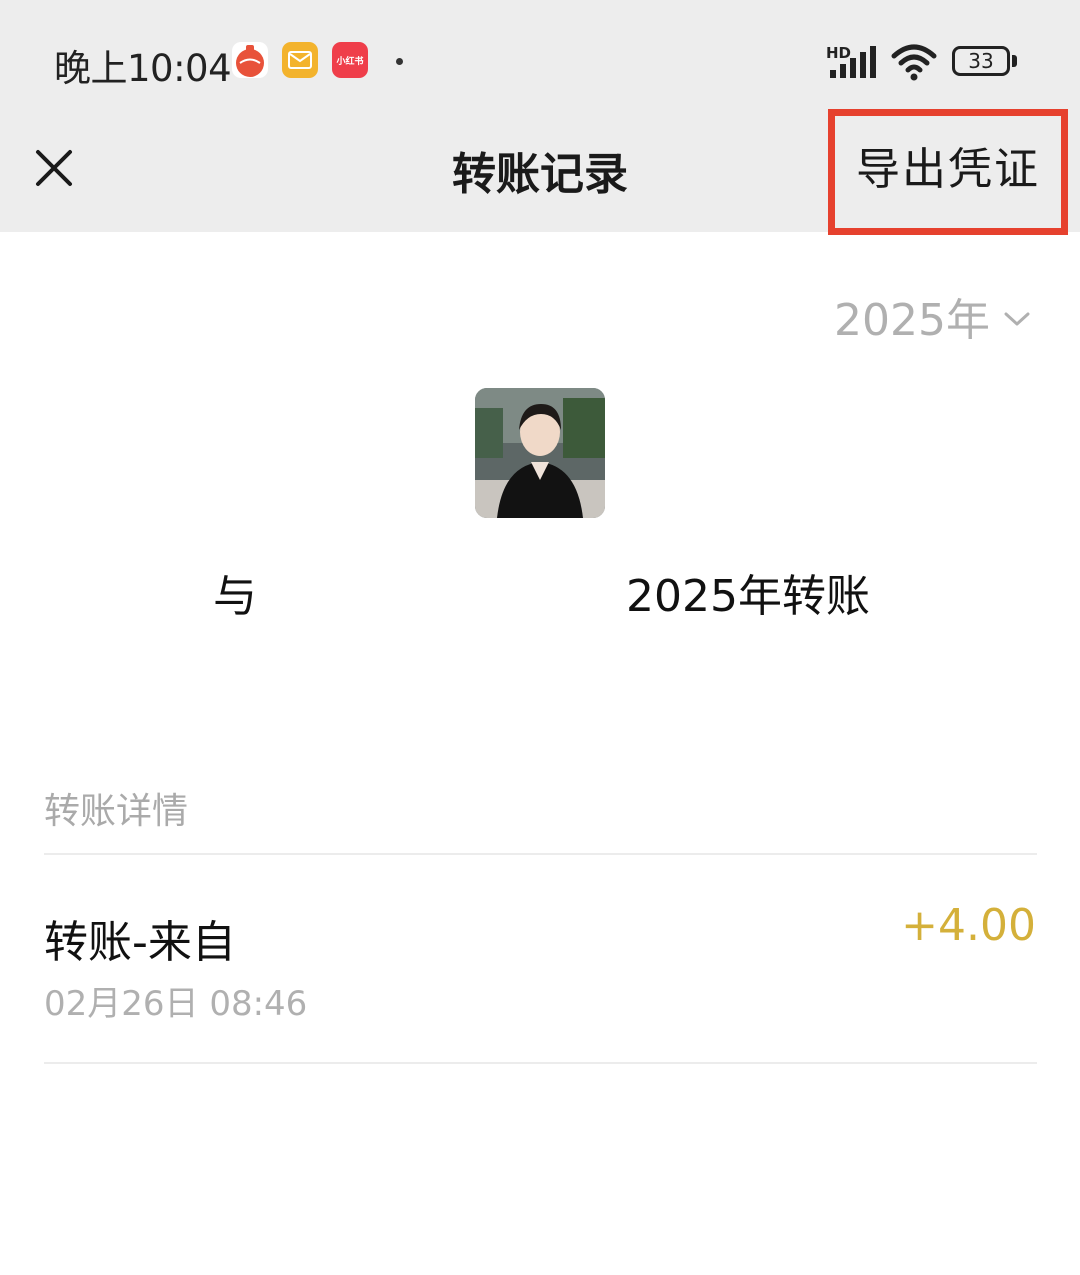  I want to click on export-voucher-label: 导出凭证, so click(948, 169).